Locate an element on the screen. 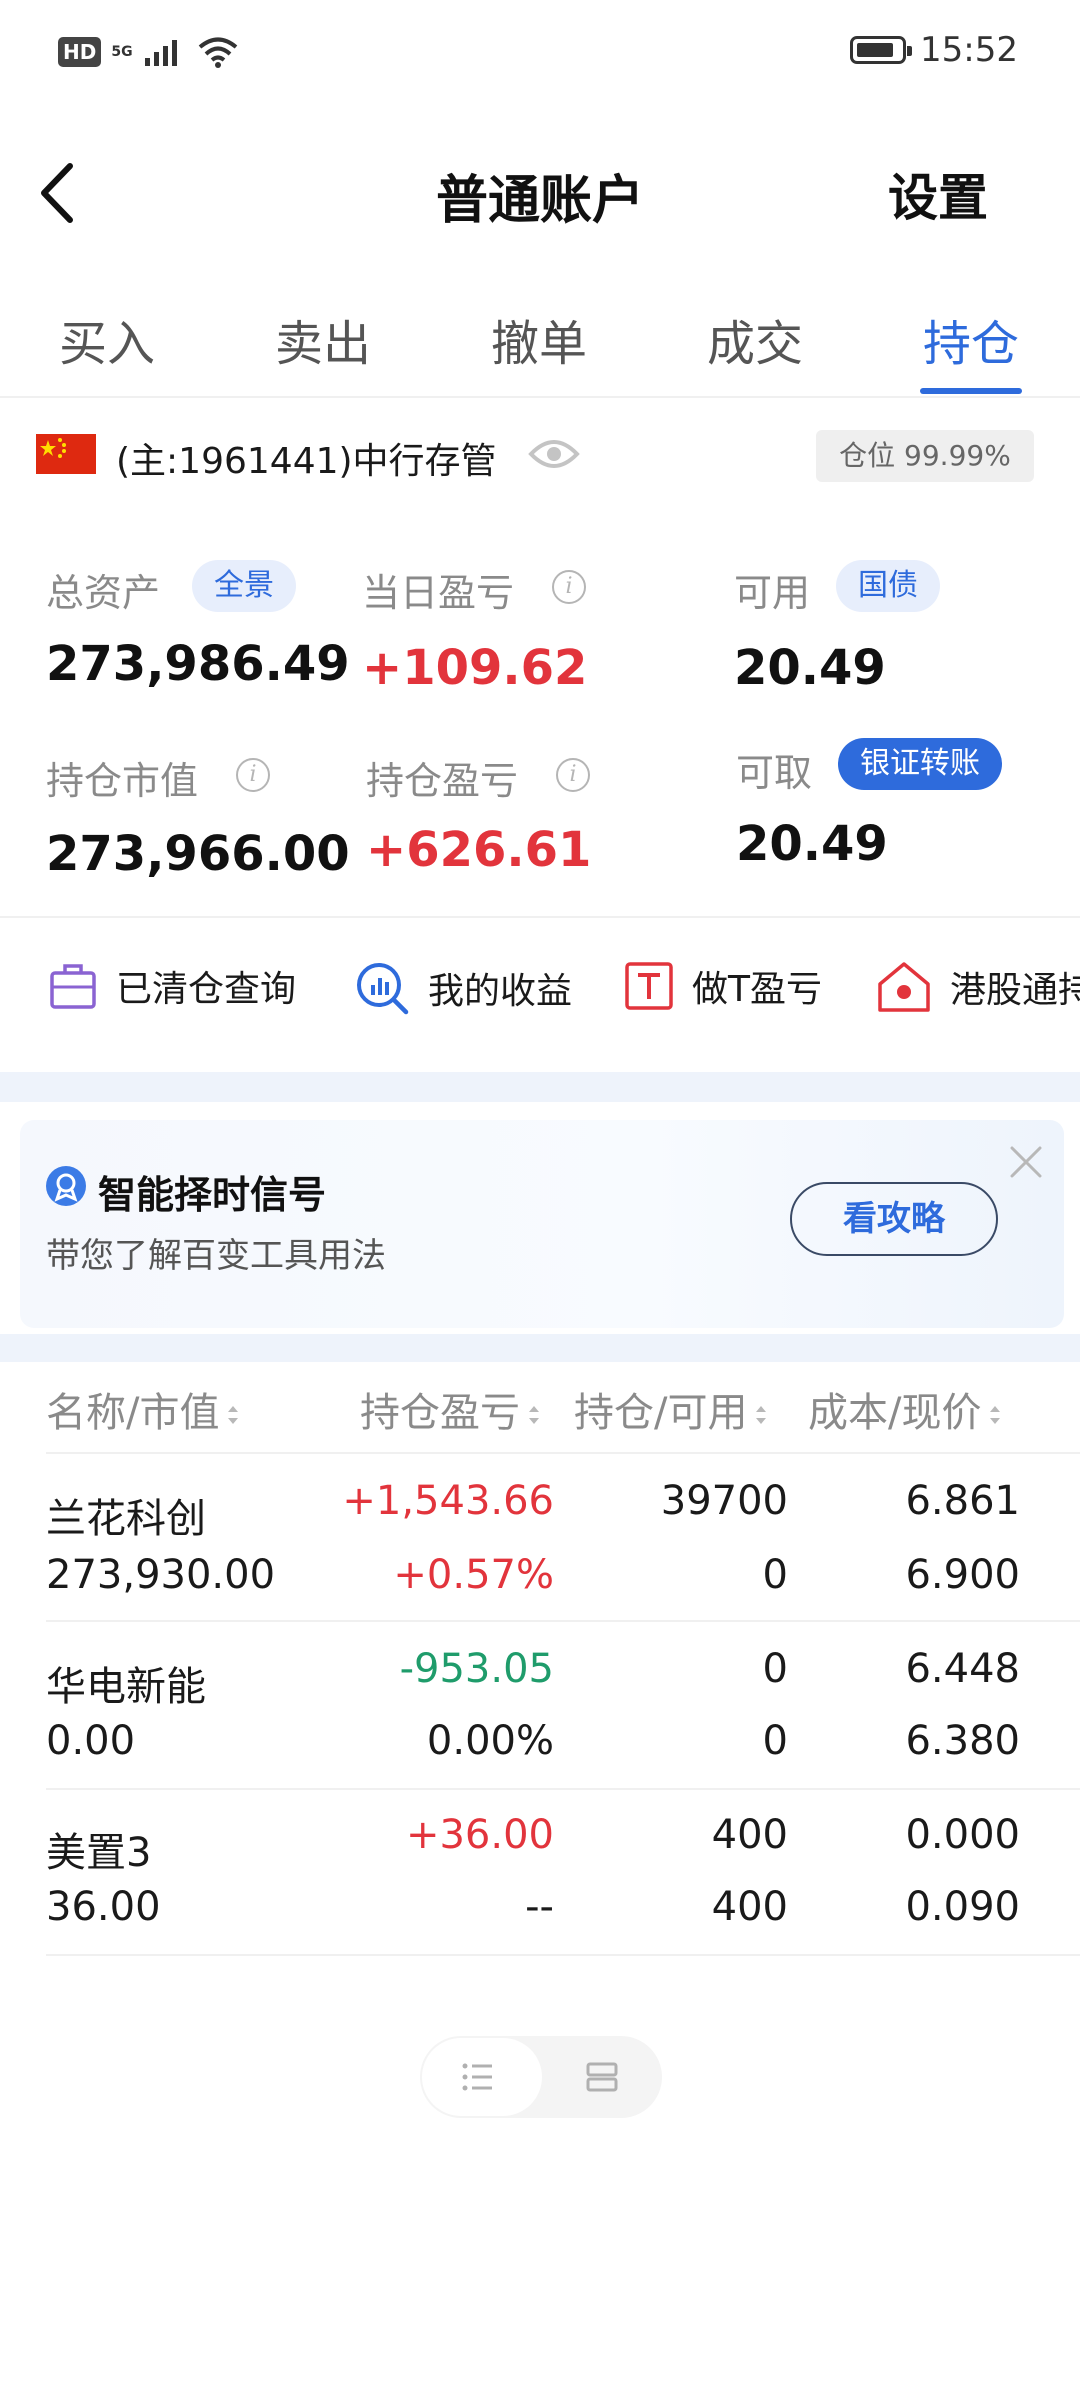  stock-market-value: 0.00 is located at coordinates (91, 1741).